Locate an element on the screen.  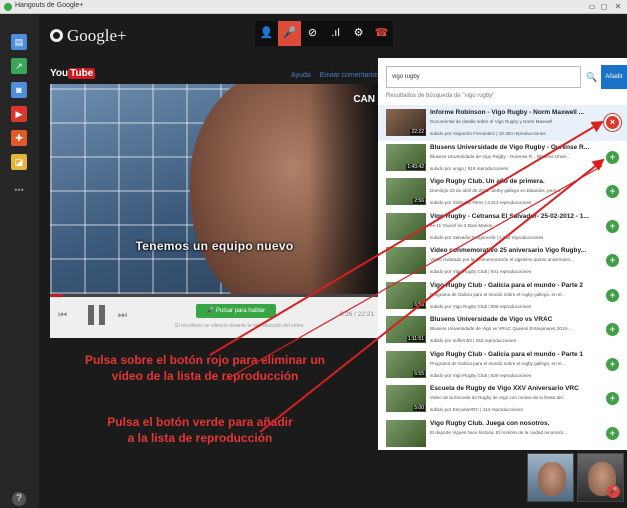
google-plus-logo: Google+ is located at coordinates (88, 36).